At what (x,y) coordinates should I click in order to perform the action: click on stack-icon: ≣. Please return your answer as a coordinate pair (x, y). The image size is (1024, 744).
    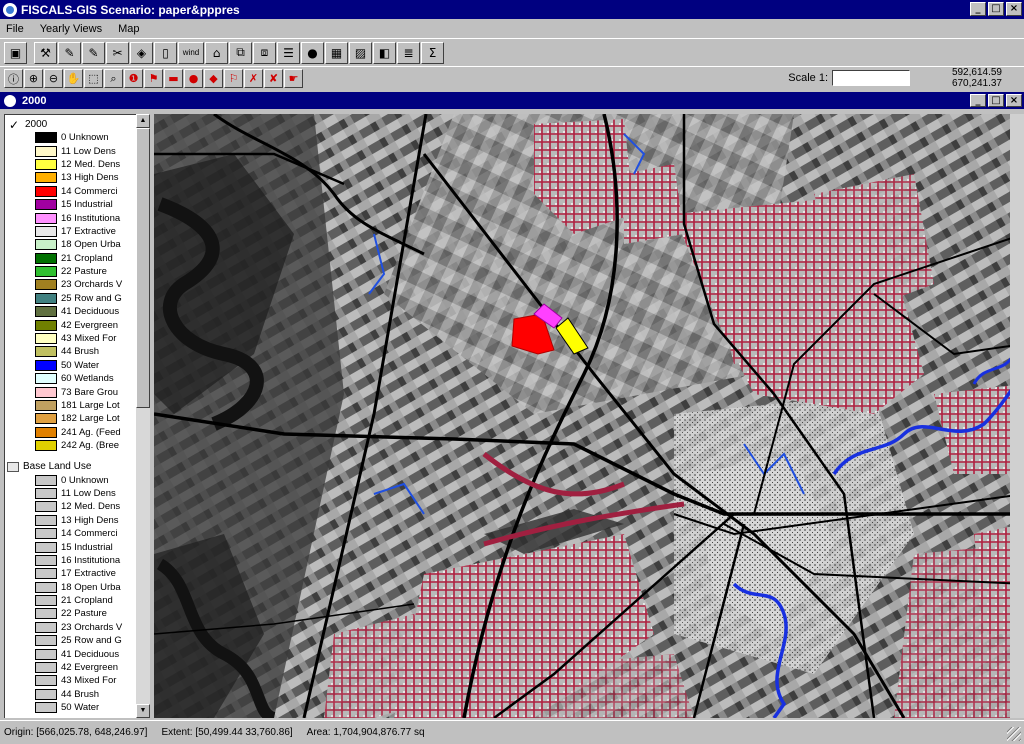
    Looking at the image, I should click on (408, 52).